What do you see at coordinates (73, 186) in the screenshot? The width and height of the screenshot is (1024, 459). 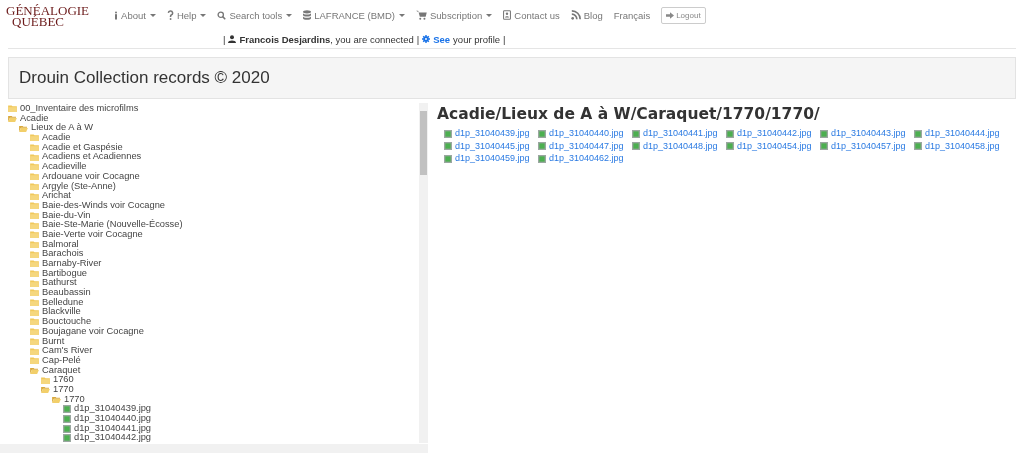 I see `tree-item: Argyle (Ste-Anne)` at bounding box center [73, 186].